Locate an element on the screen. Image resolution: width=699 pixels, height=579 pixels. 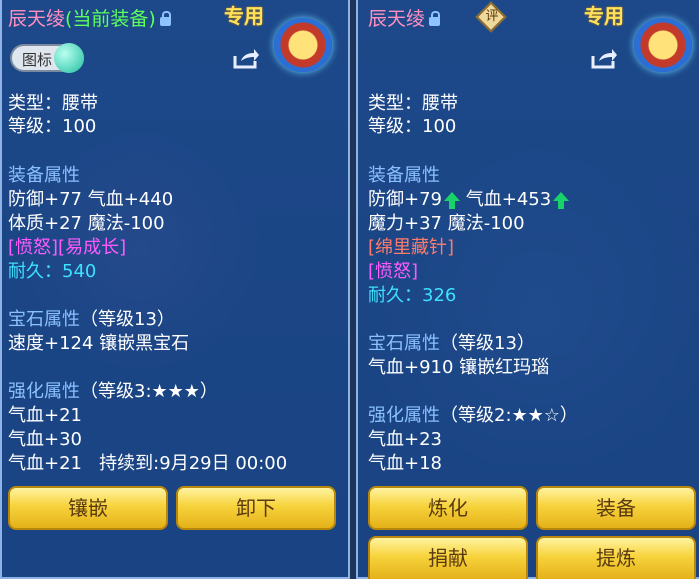
equip-attr-line-1: 防御+77 气血+440 is located at coordinates (91, 199).